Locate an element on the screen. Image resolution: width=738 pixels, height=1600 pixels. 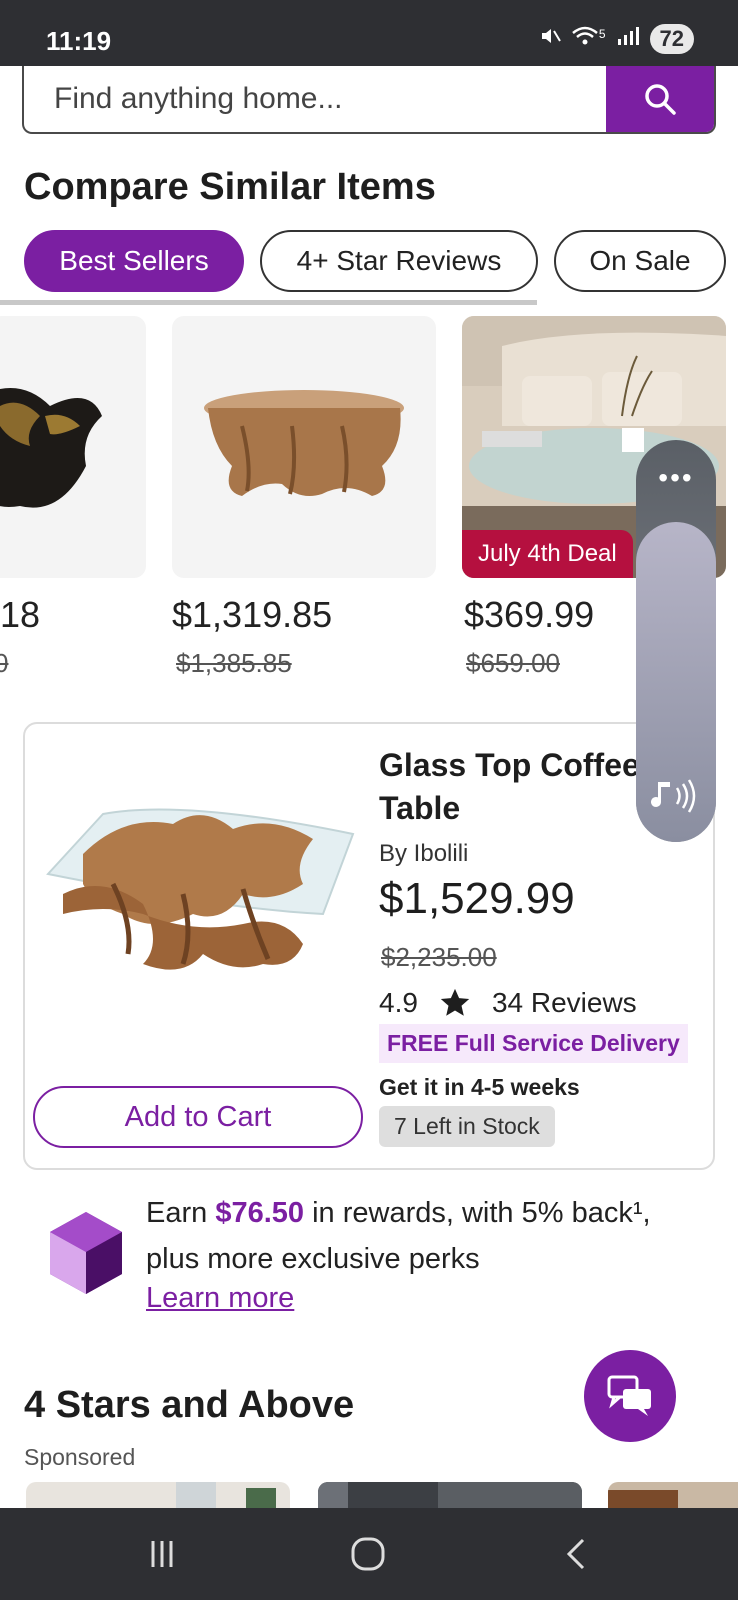
stock-badge: 7 Left in Stock is located at coordinates (467, 1126).